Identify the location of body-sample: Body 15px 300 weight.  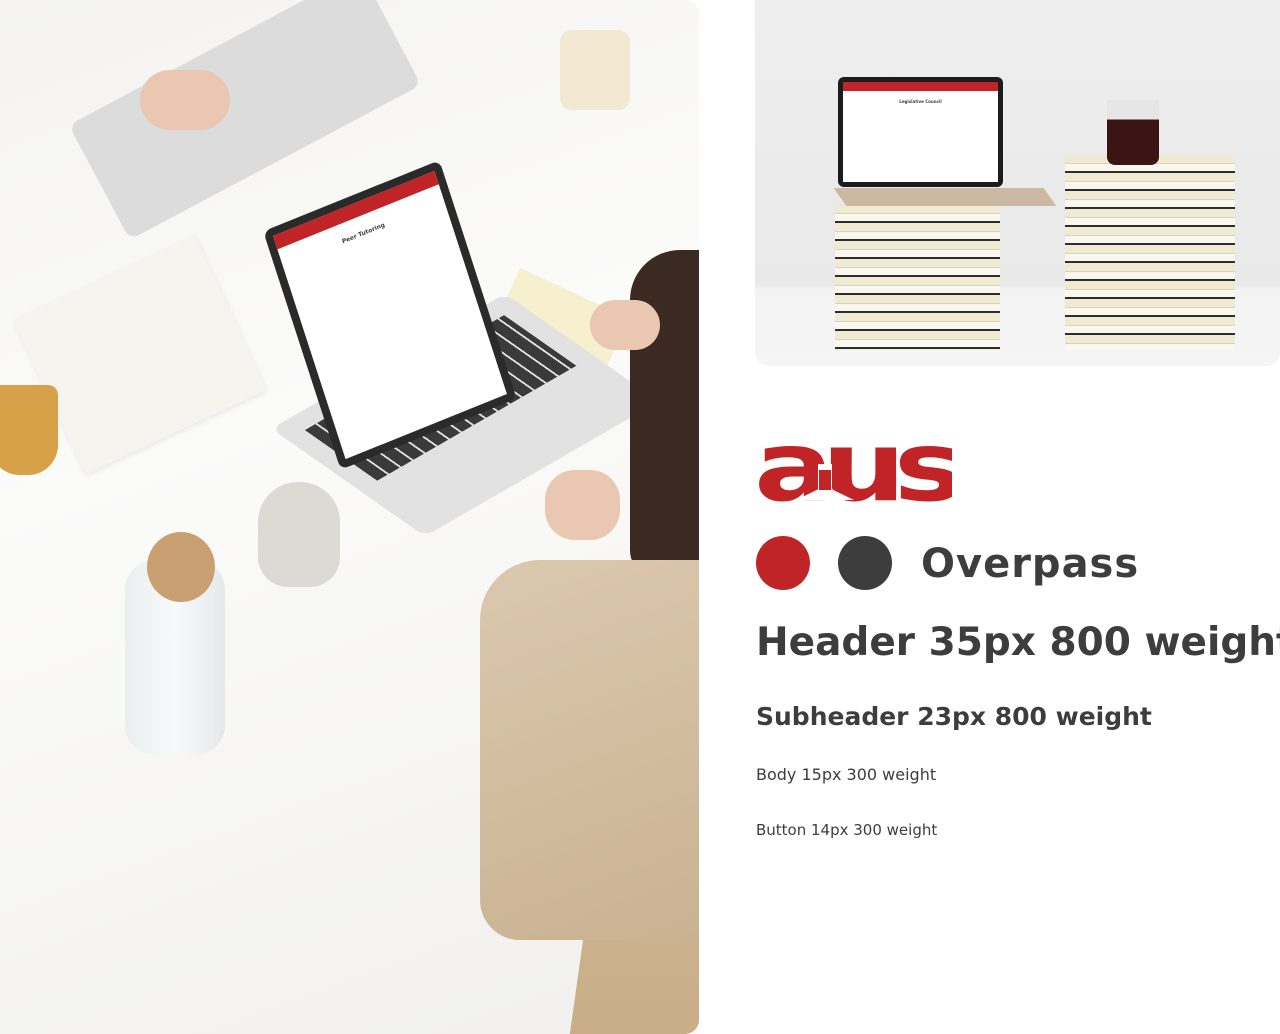
(846, 774).